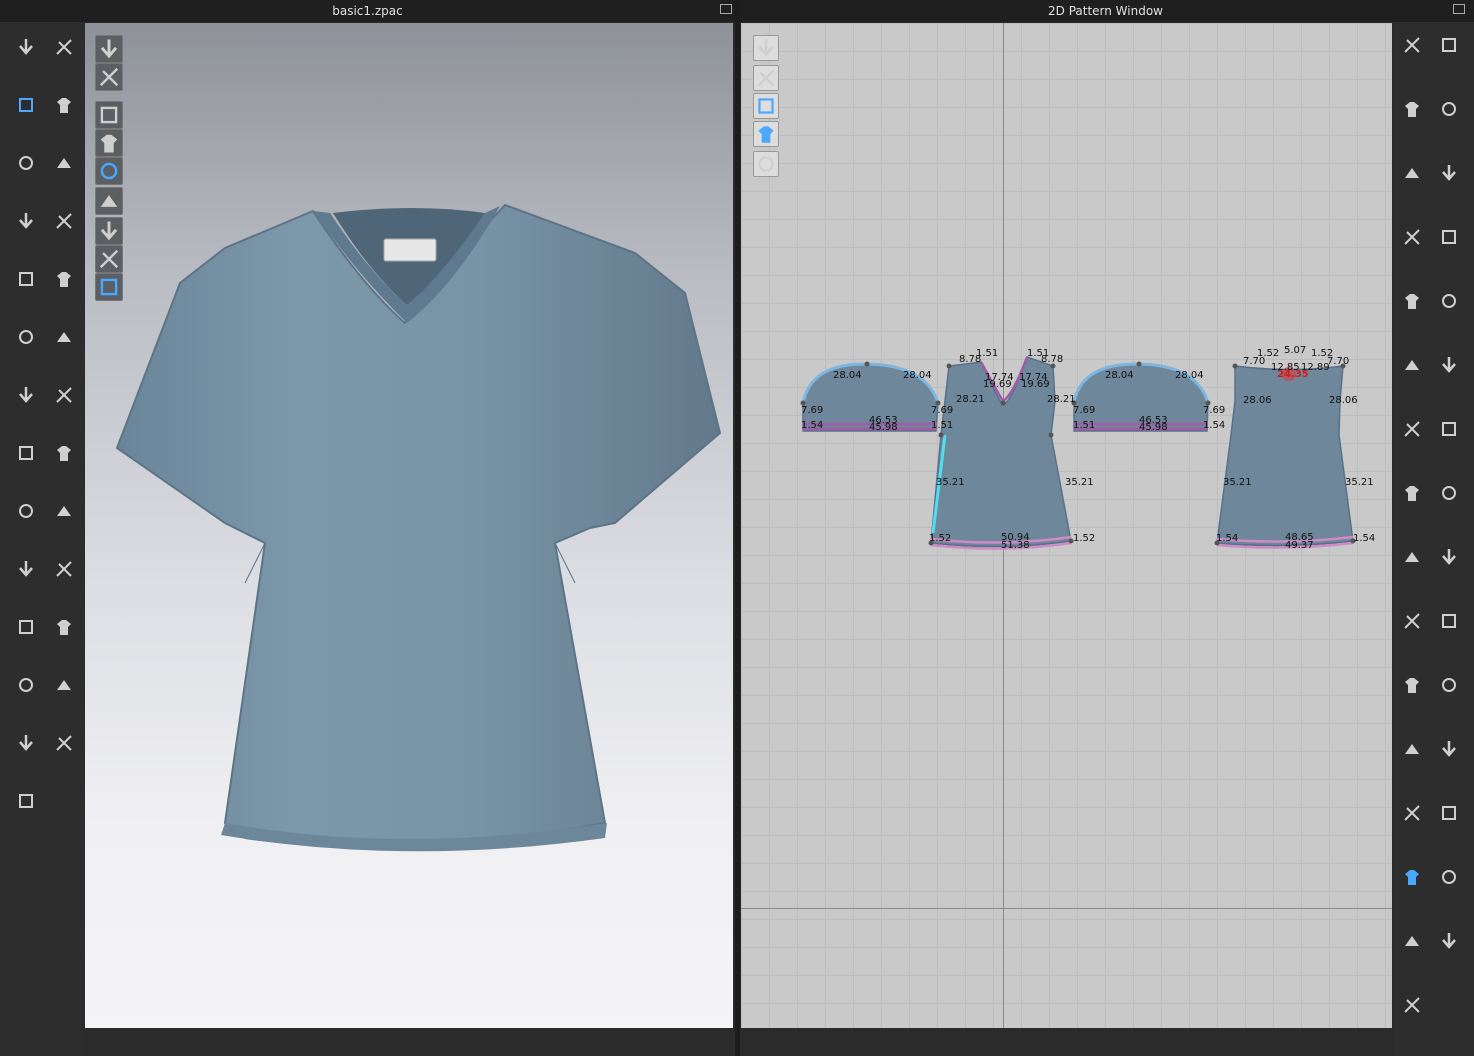 This screenshot has width=1474, height=1056. I want to click on fabric-icon, so click(26, 337).